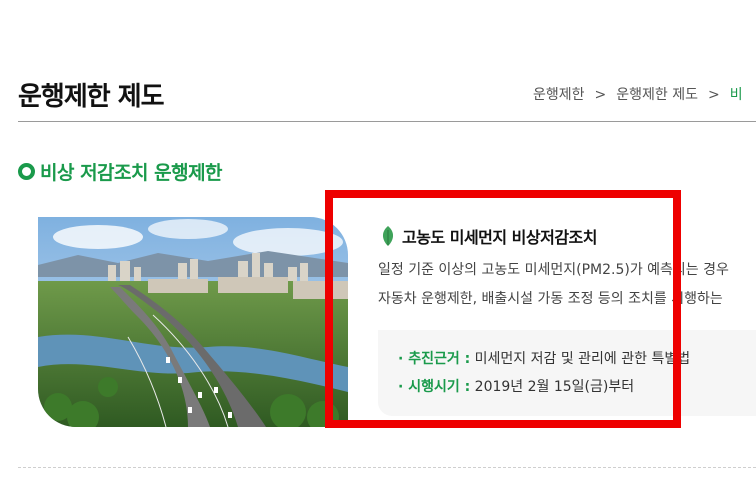 The height and width of the screenshot is (483, 756). What do you see at coordinates (559, 95) in the screenshot?
I see `breadcrumb-item-1: 운행제한` at bounding box center [559, 95].